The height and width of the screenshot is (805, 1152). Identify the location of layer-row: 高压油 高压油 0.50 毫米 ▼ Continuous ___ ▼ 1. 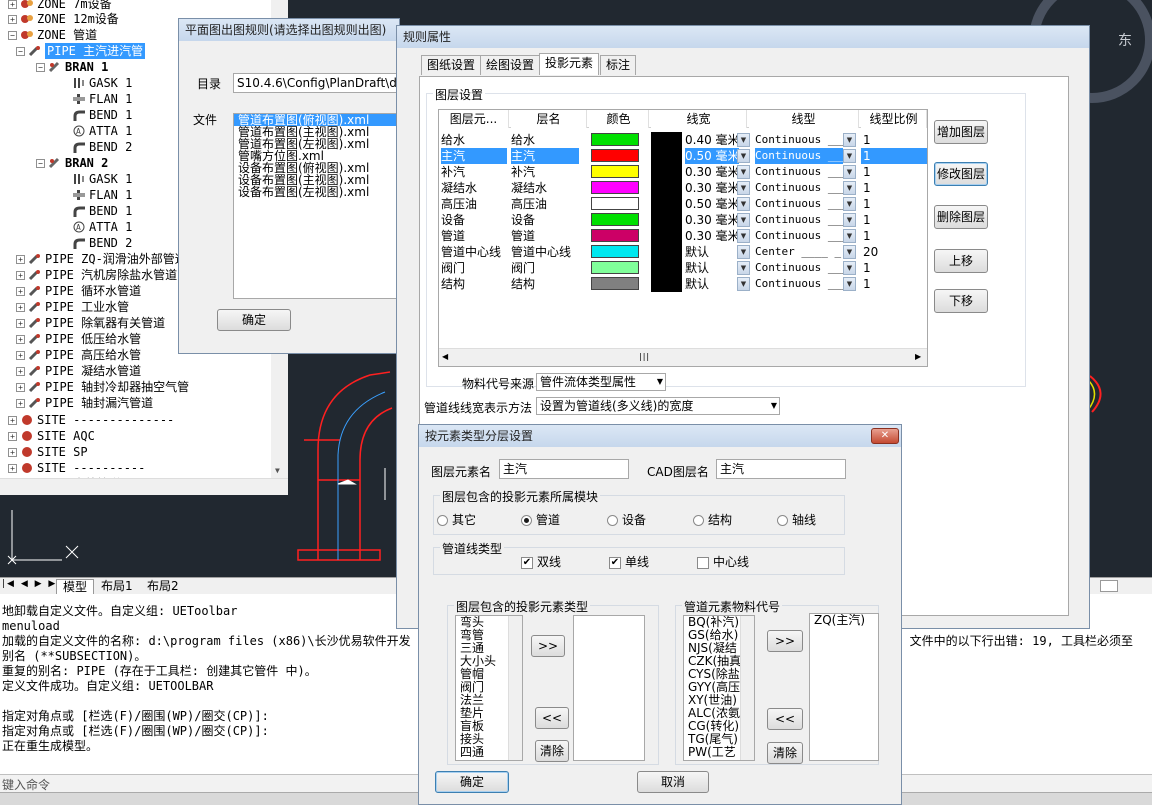
(683, 204).